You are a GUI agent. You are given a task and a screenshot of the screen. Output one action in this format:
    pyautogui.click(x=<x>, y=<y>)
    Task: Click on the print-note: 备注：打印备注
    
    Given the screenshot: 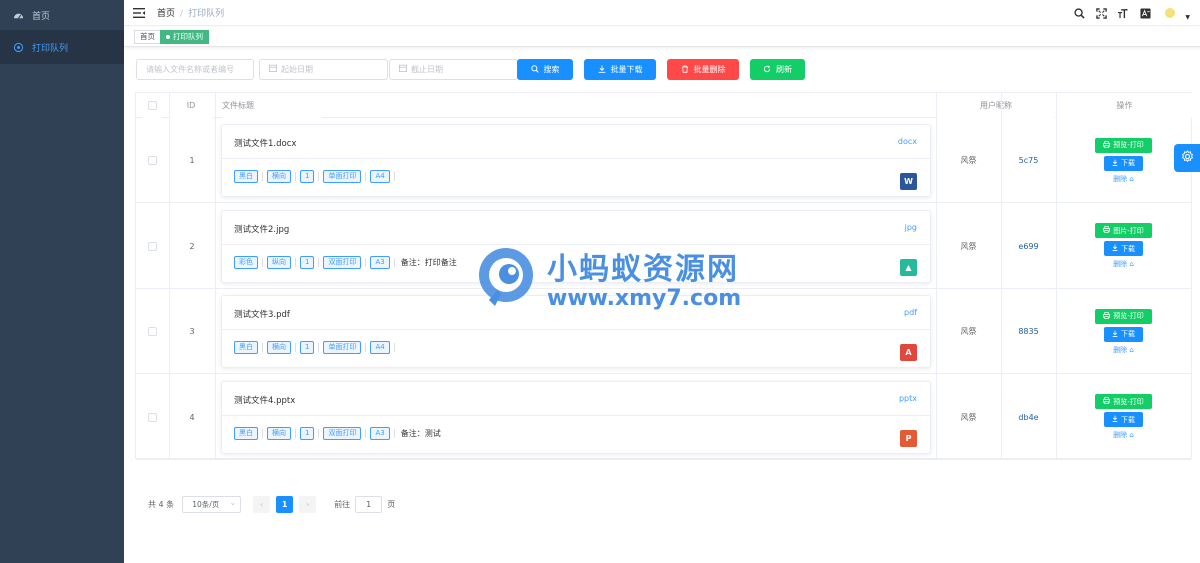 What is the action you would take?
    pyautogui.click(x=428, y=262)
    